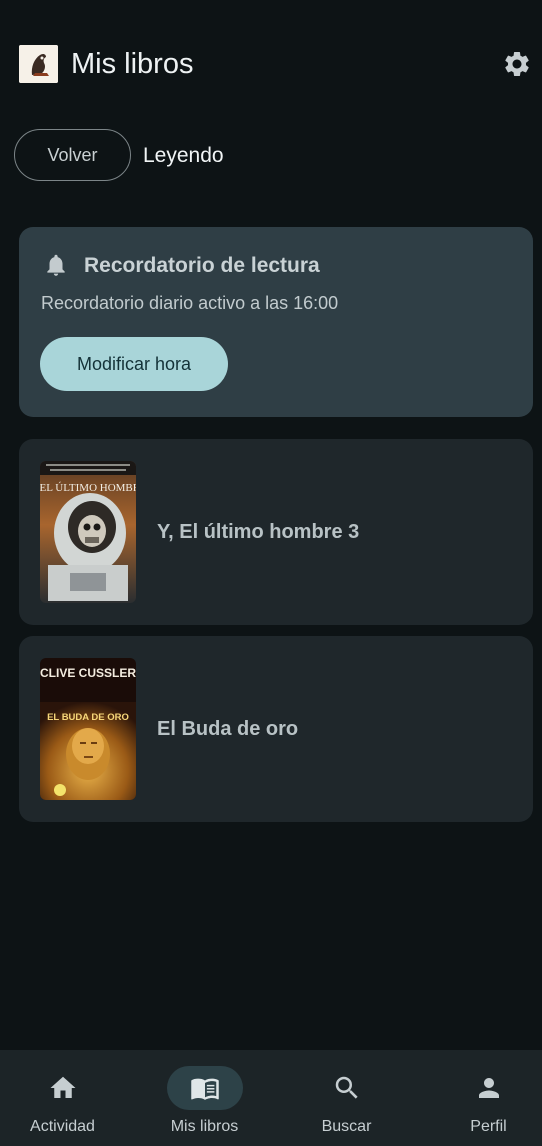 The width and height of the screenshot is (542, 1146). What do you see at coordinates (88, 488) in the screenshot?
I see `cover-title-text: Y EL ÚLTIMO HOMBRE` at bounding box center [88, 488].